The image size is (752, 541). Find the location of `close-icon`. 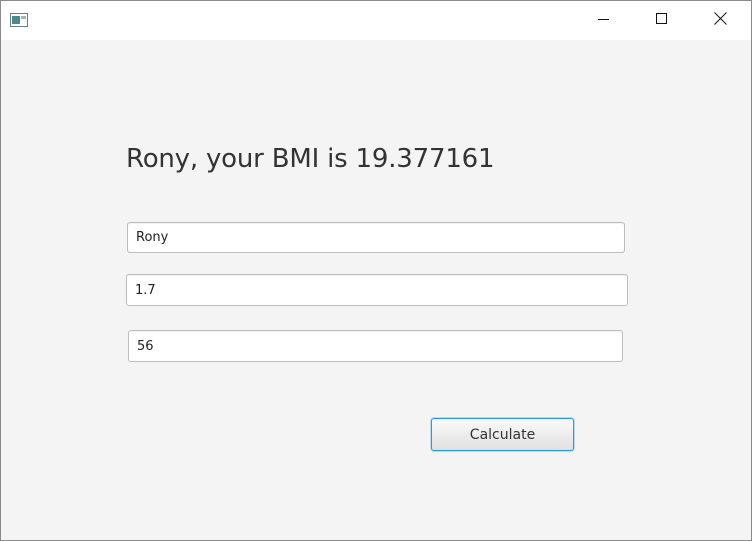

close-icon is located at coordinates (720, 20).